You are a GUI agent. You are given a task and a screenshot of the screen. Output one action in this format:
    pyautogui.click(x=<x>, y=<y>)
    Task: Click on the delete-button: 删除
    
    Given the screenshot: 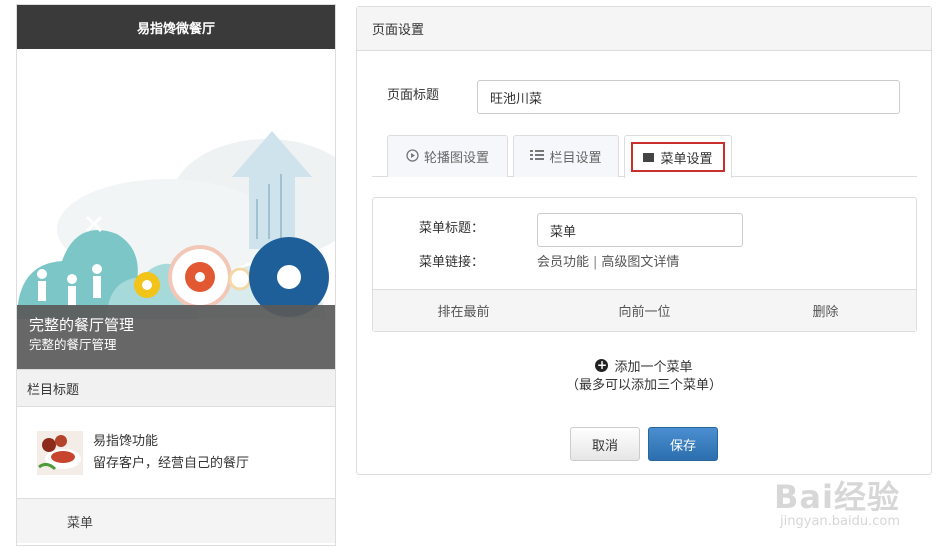 What is the action you would take?
    pyautogui.click(x=825, y=310)
    